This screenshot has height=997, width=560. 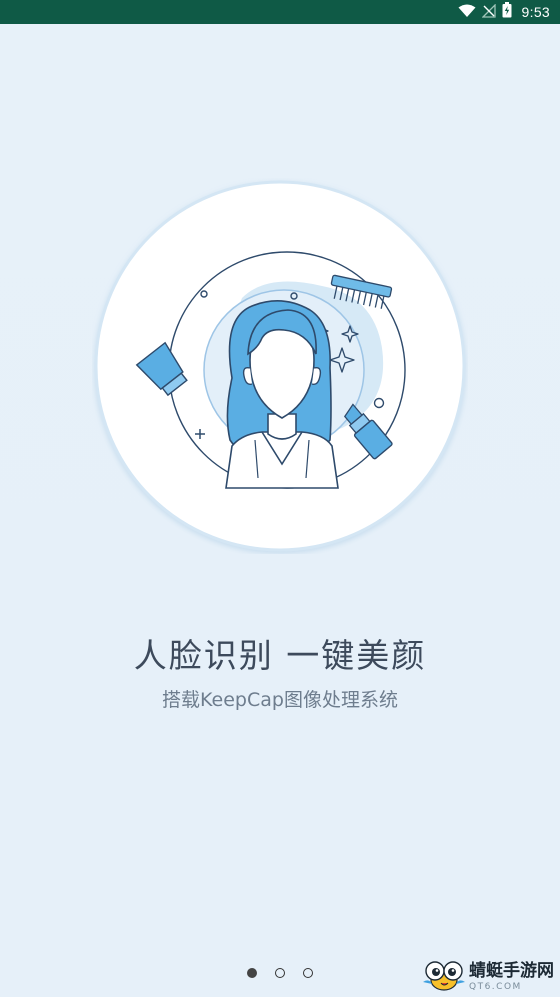 I want to click on dragonfly-logo-icon, so click(x=444, y=977).